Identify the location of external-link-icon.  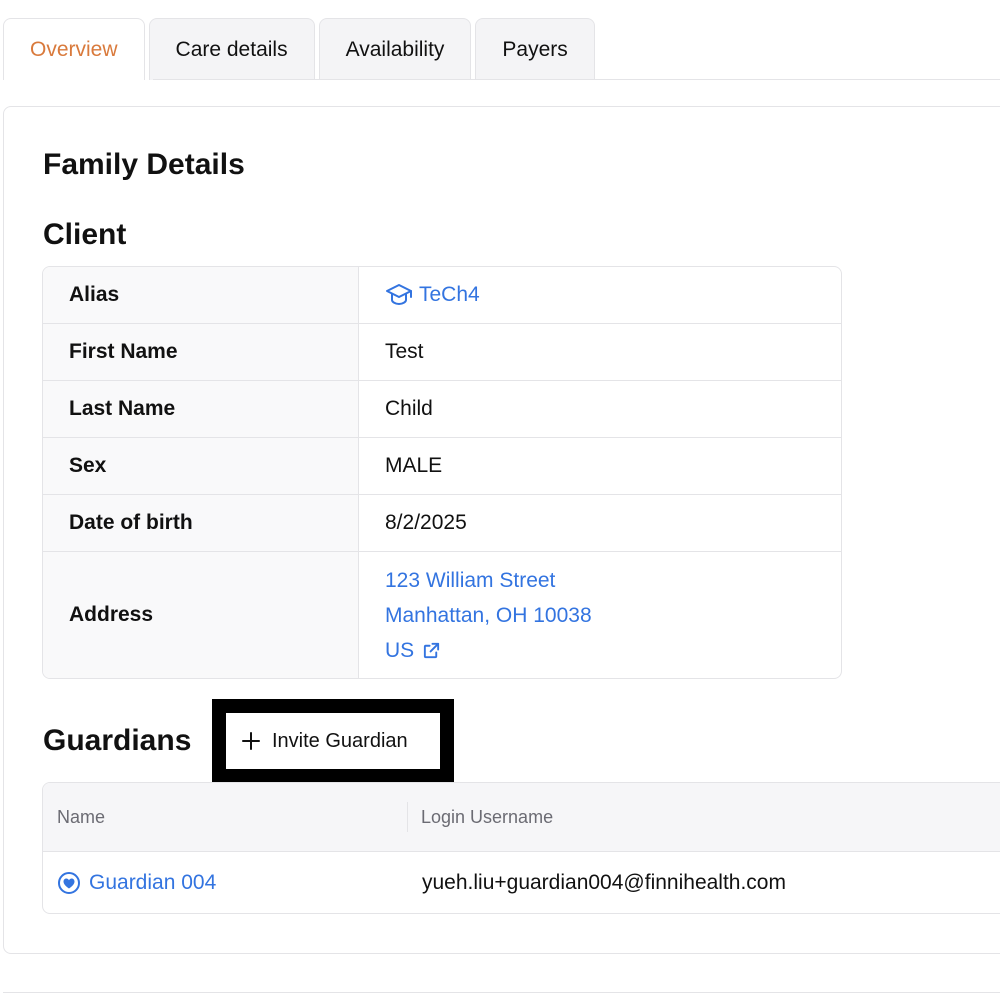
(431, 650).